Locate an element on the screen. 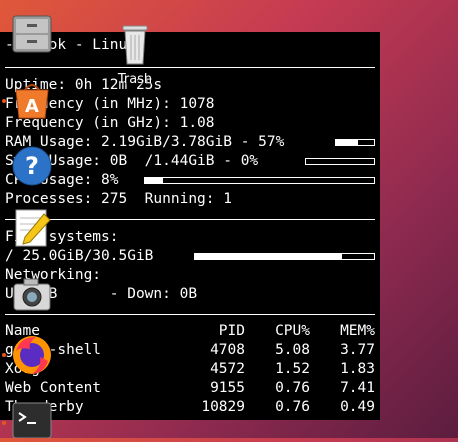 This screenshot has width=458, height=442. software-center-icon: A is located at coordinates (32, 100).